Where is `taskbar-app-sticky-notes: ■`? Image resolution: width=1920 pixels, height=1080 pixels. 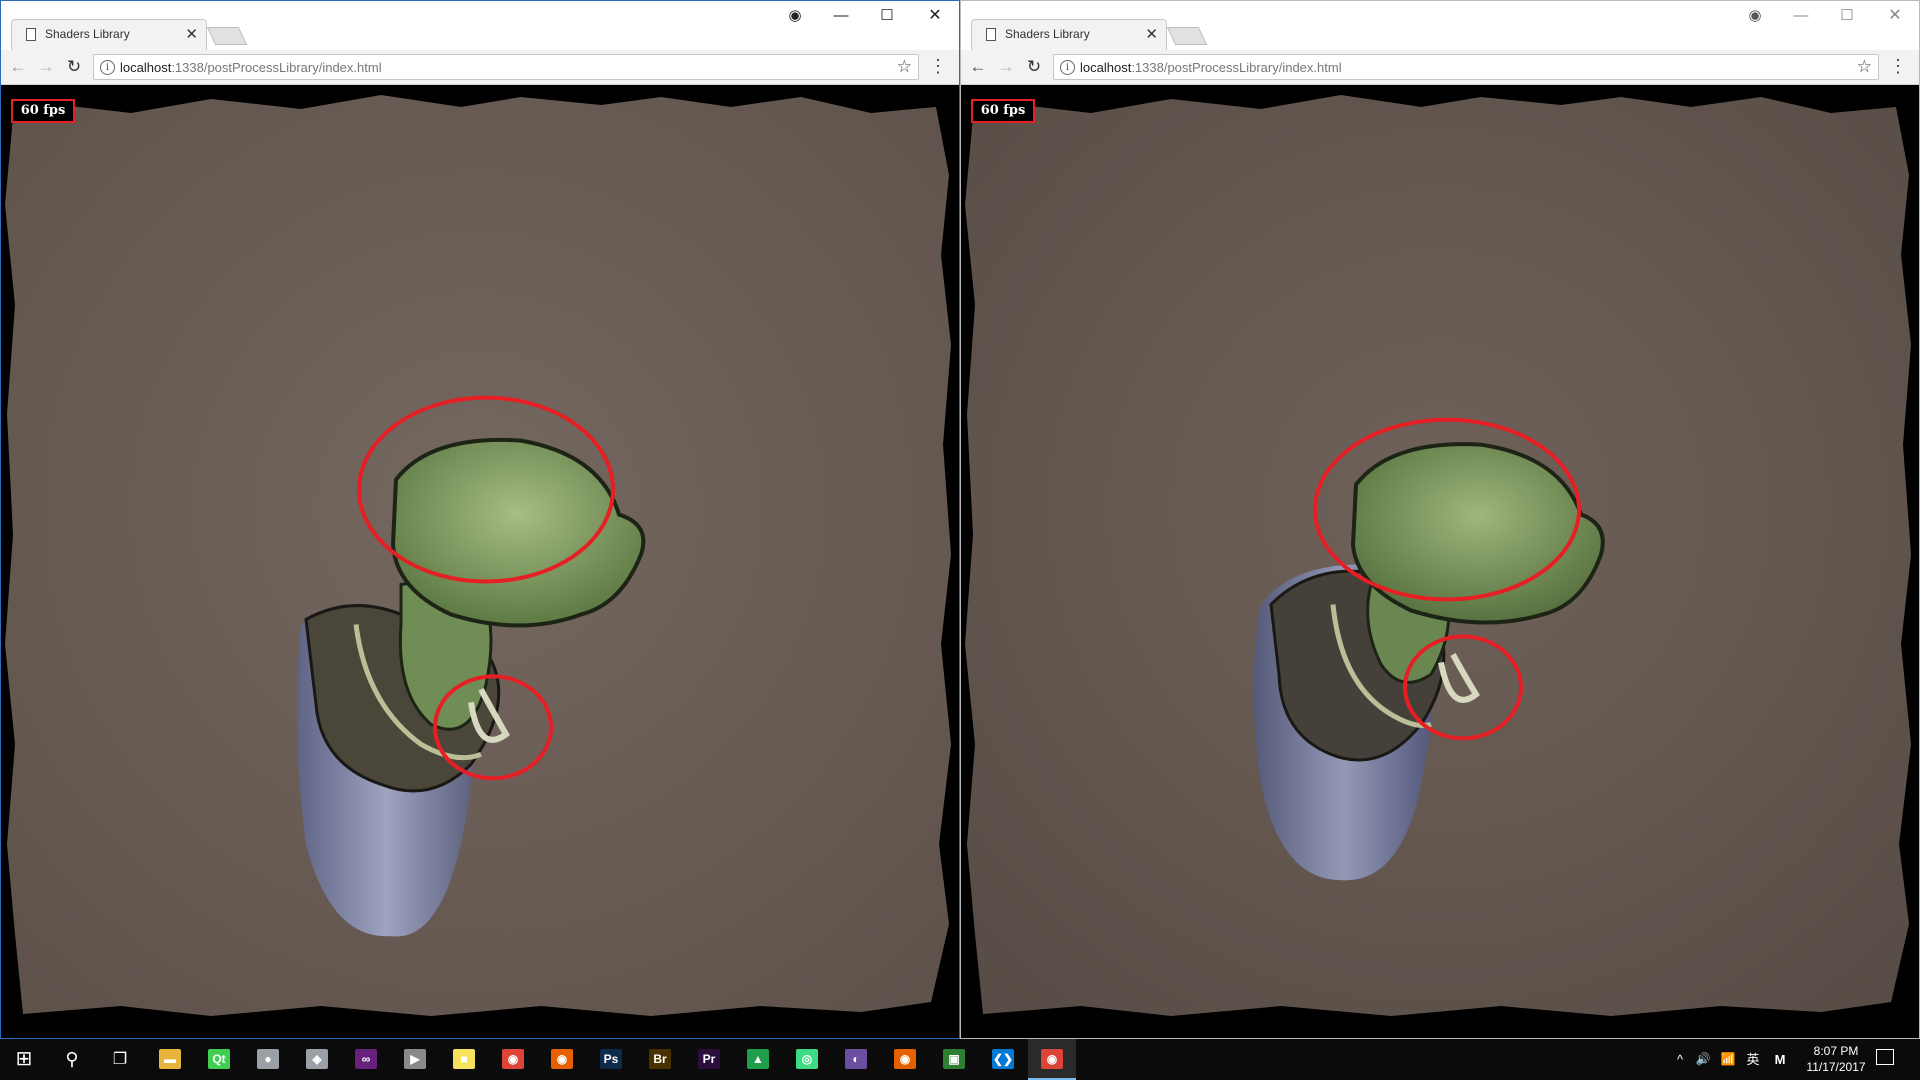
taskbar-app-sticky-notes: ■ is located at coordinates (464, 1059).